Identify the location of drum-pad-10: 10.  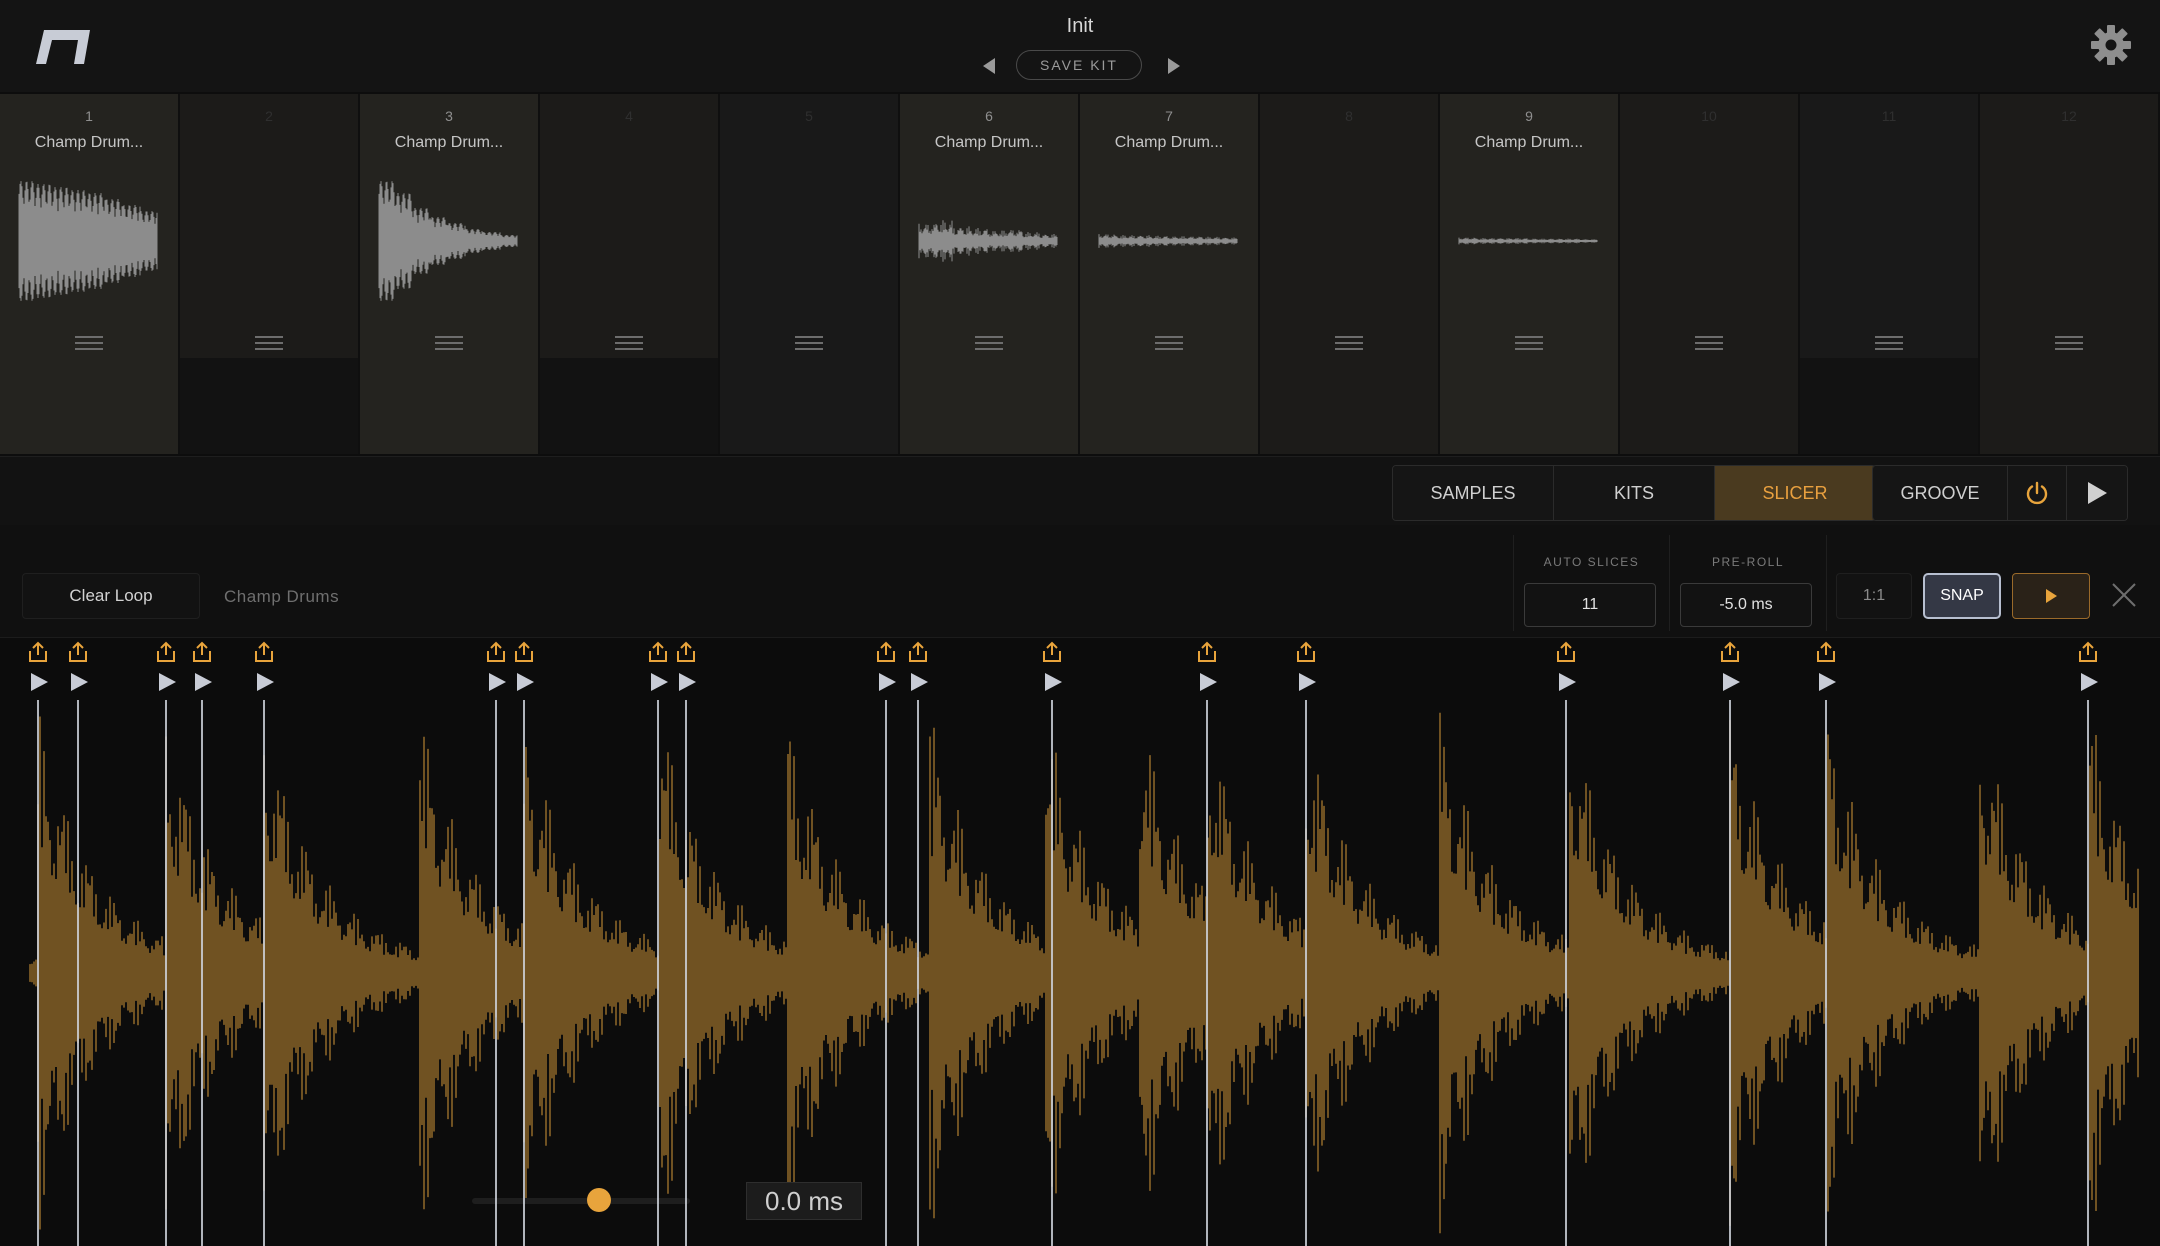
(1709, 274).